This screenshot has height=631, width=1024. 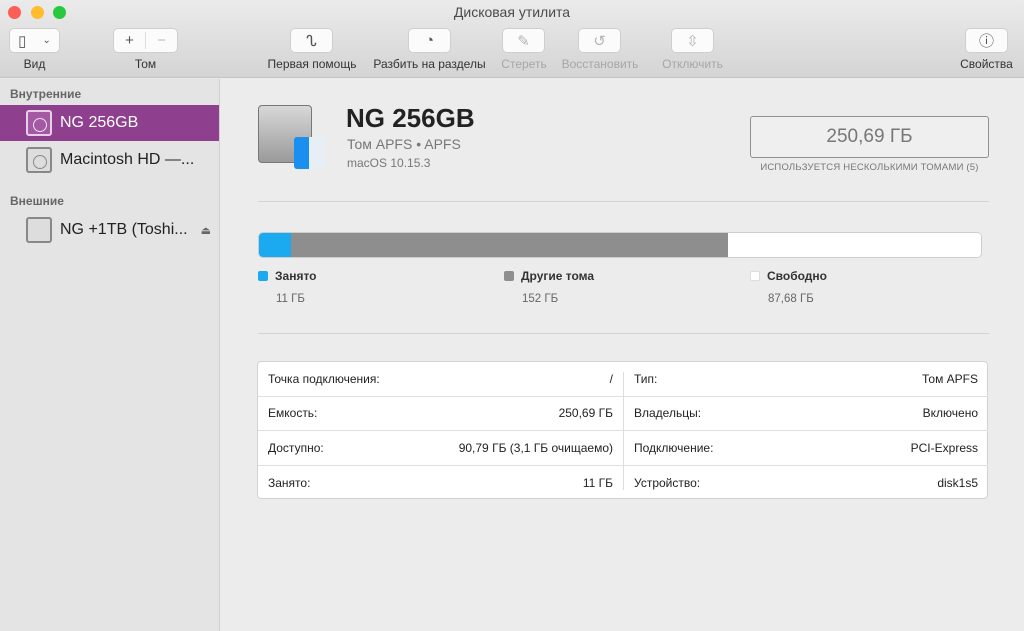 I want to click on view-button: ▯ ⌄, so click(x=34, y=40).